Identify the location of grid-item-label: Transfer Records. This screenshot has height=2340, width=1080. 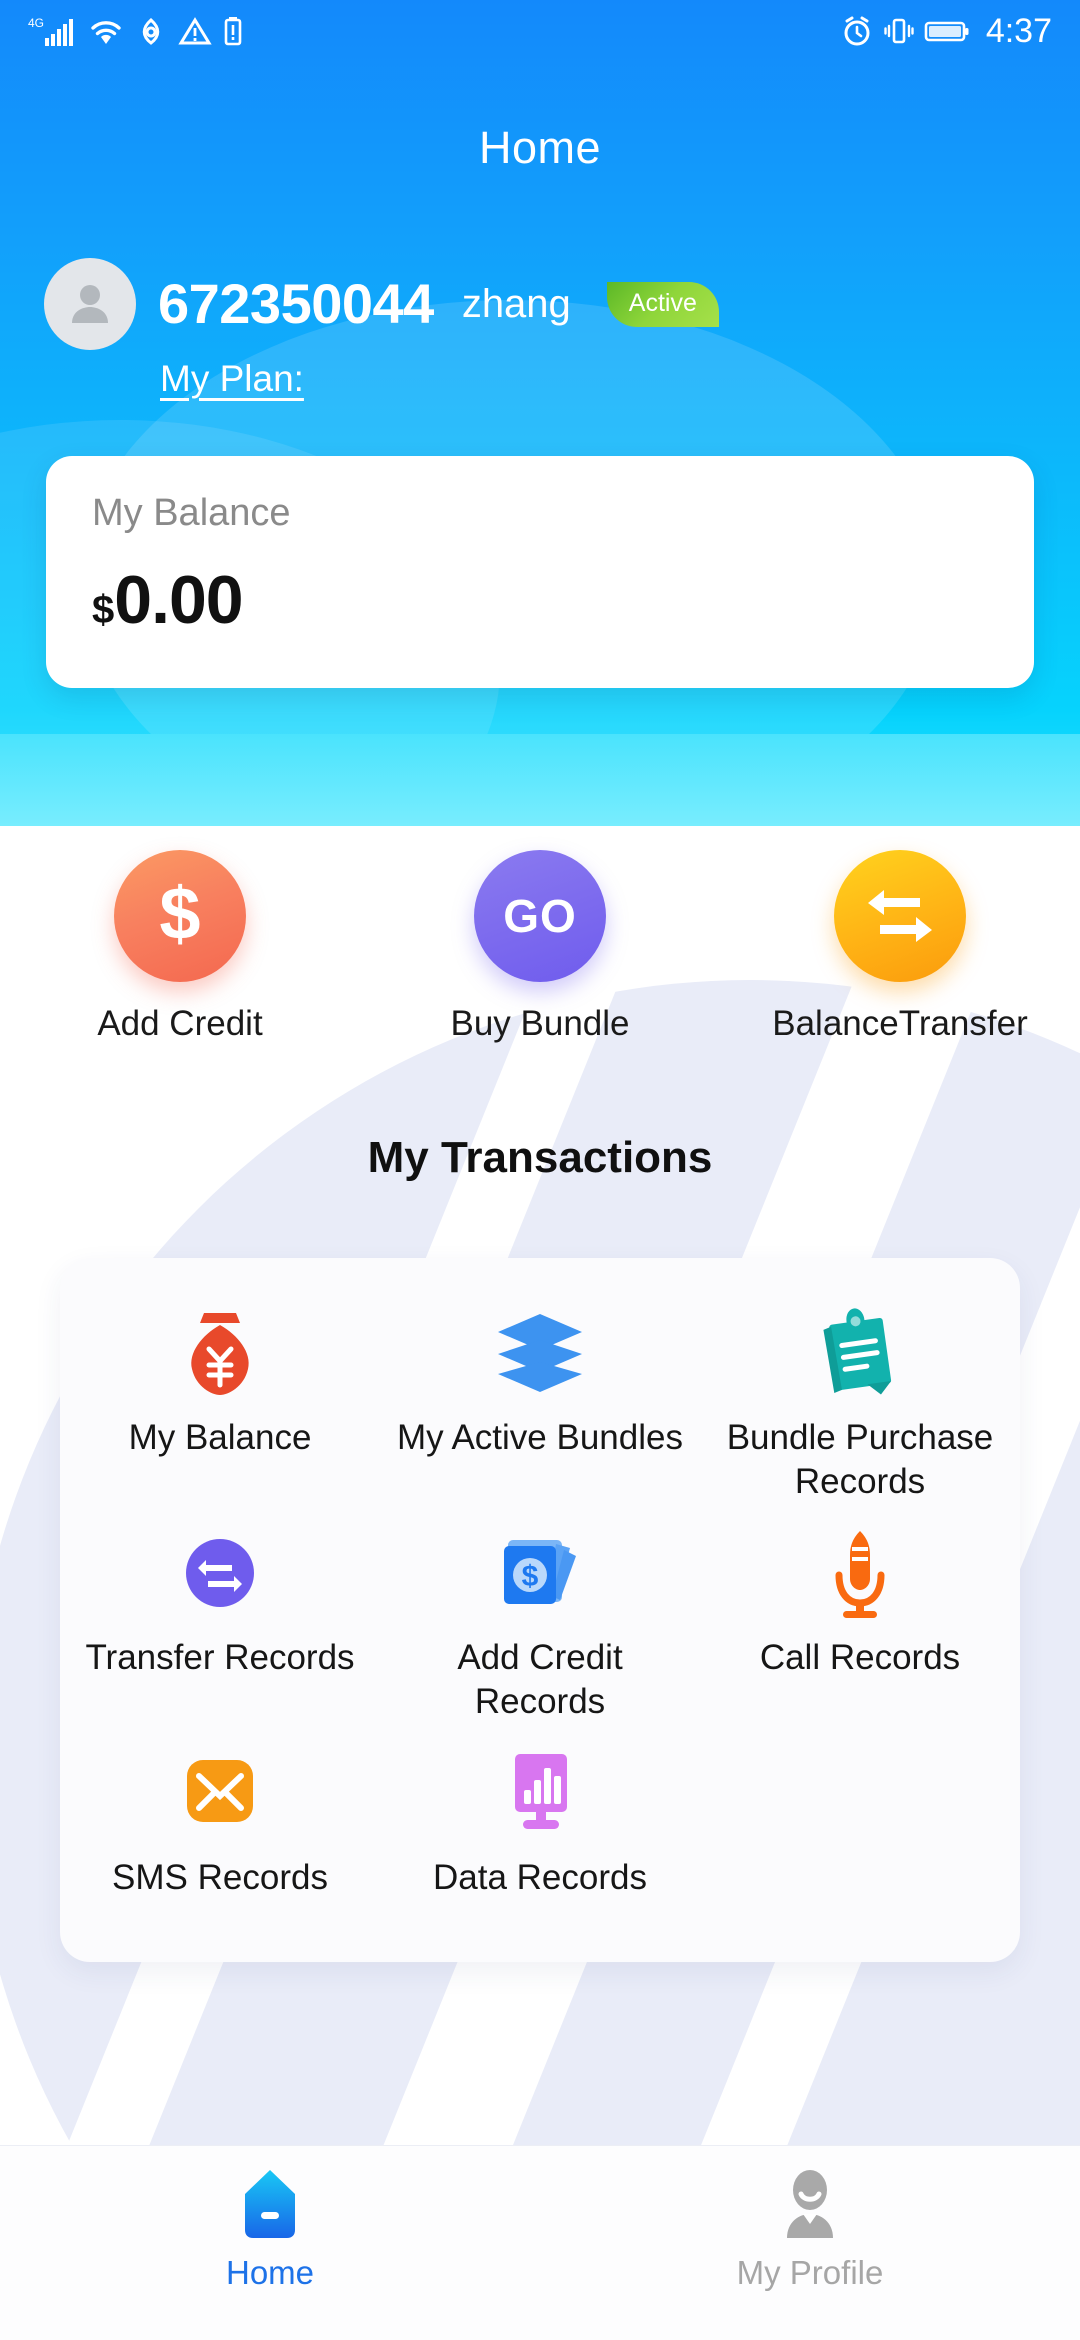
(220, 1657).